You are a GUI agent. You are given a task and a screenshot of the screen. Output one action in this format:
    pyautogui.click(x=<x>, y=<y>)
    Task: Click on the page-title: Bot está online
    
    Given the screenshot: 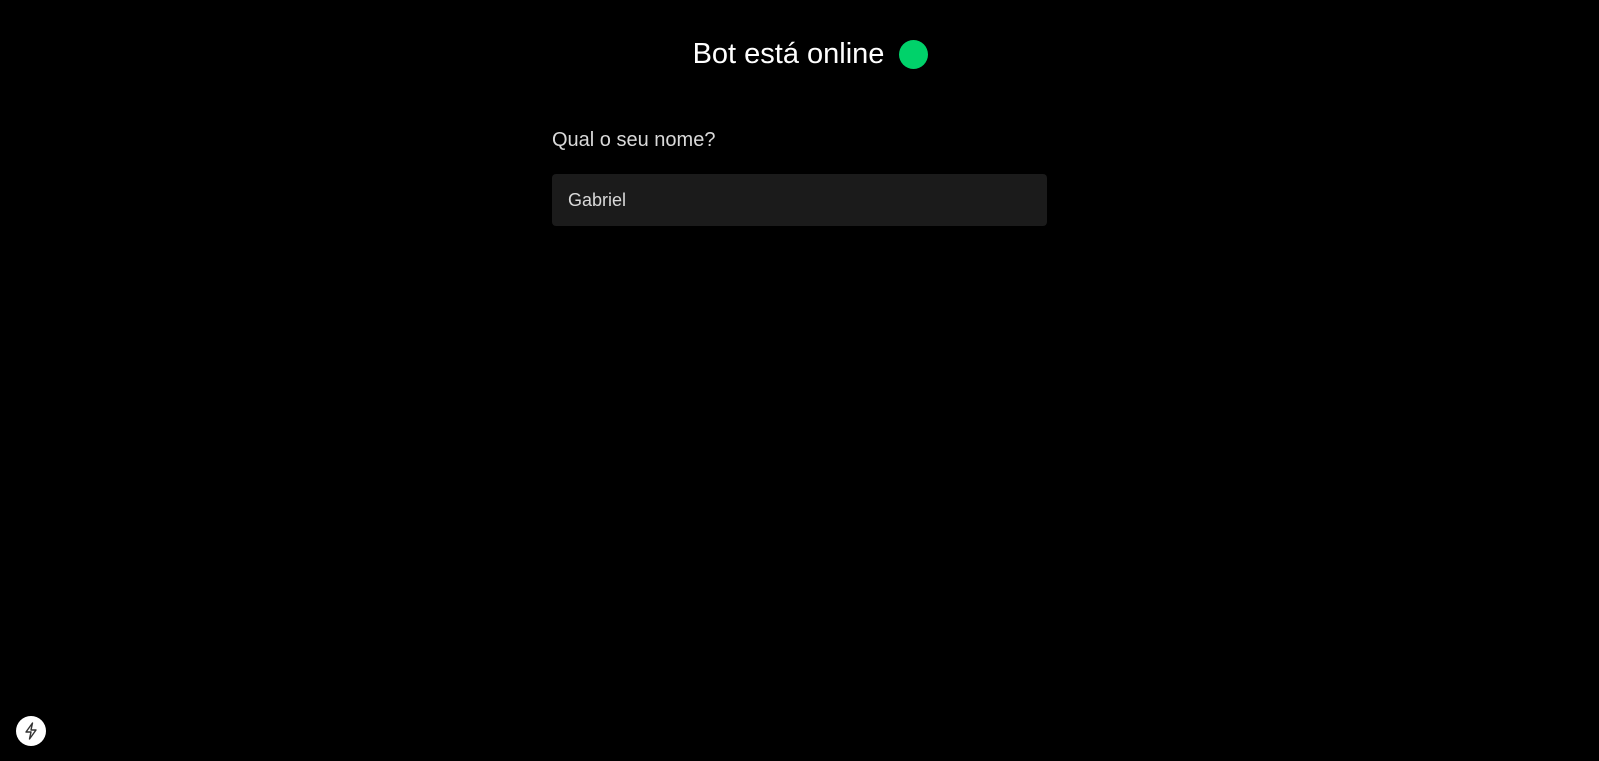 What is the action you would take?
    pyautogui.click(x=788, y=54)
    